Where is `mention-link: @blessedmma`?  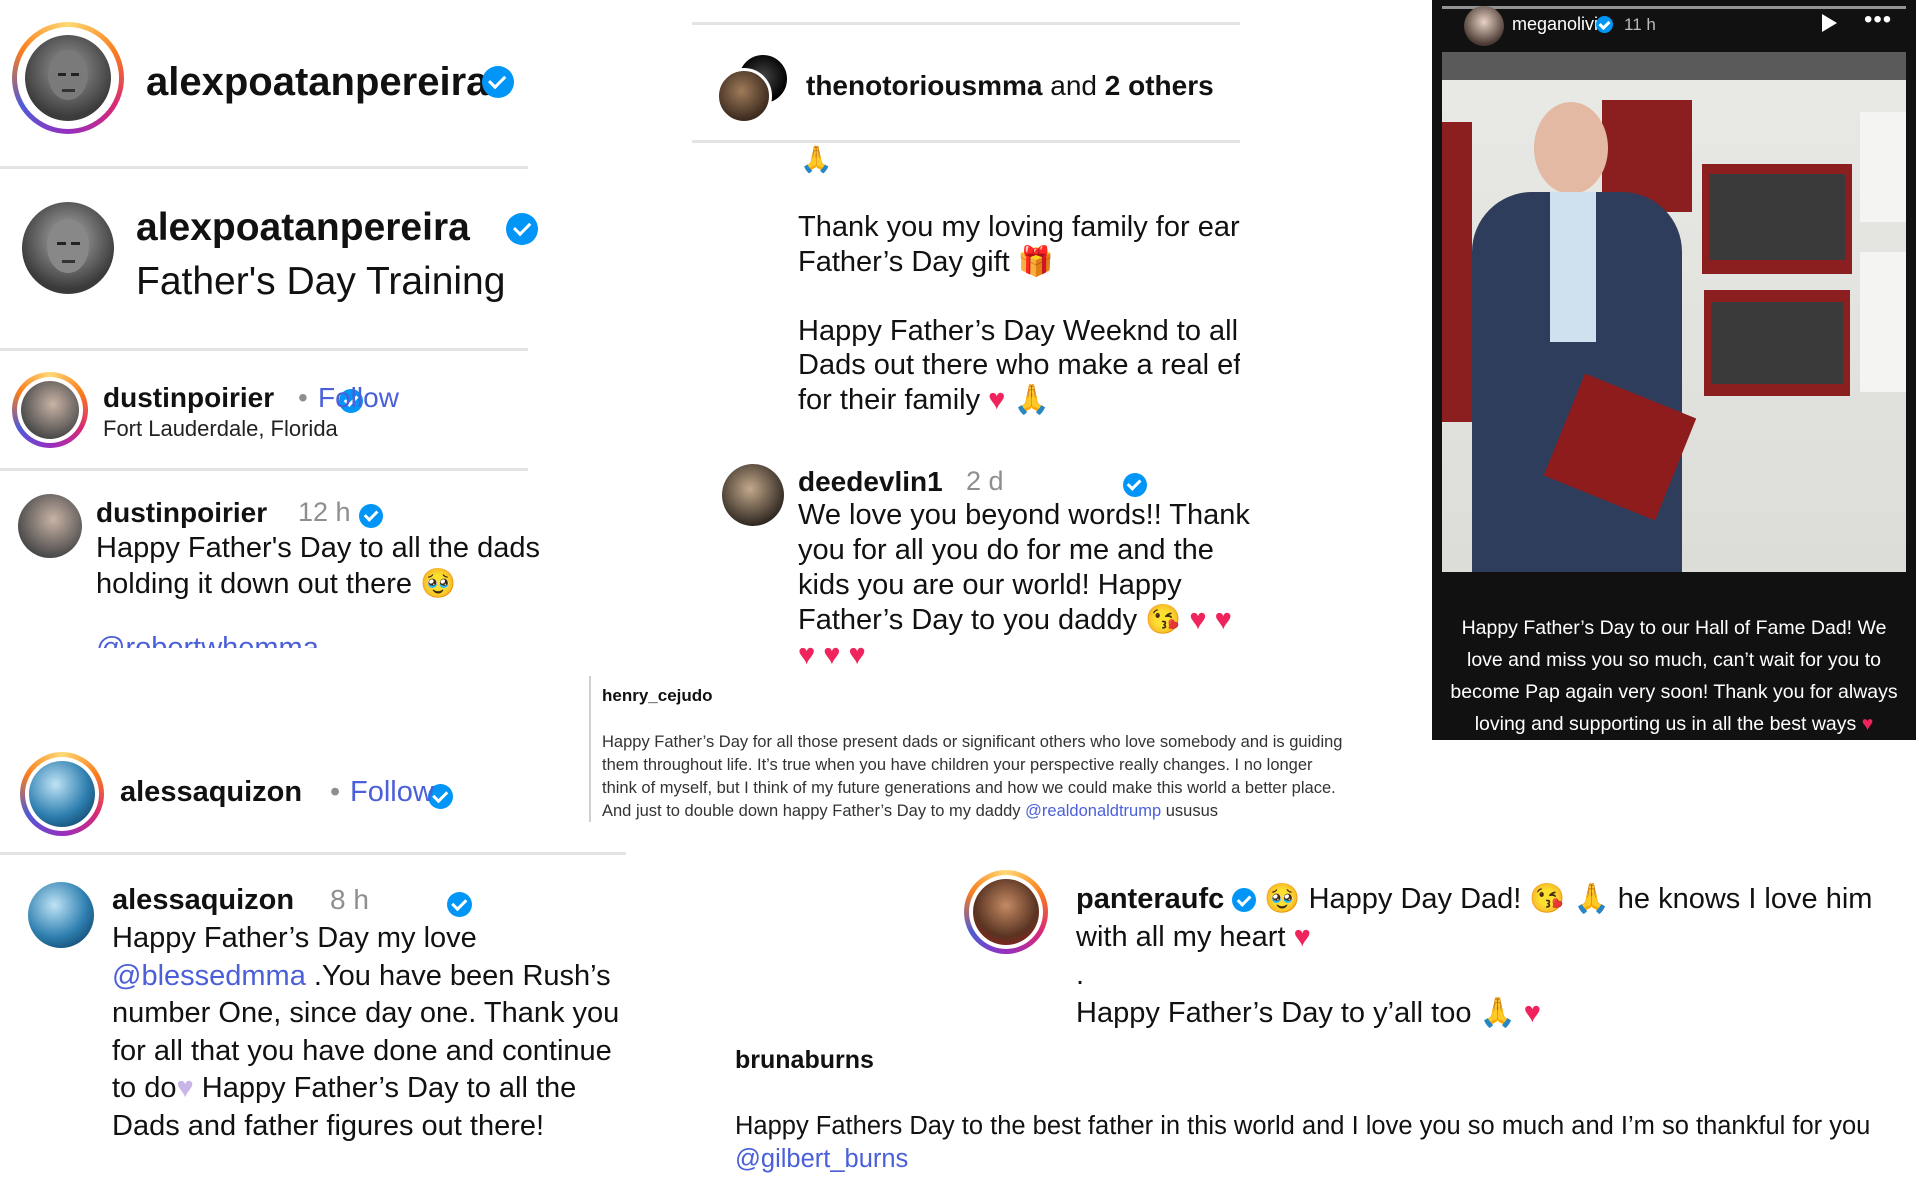 mention-link: @blessedmma is located at coordinates (209, 976).